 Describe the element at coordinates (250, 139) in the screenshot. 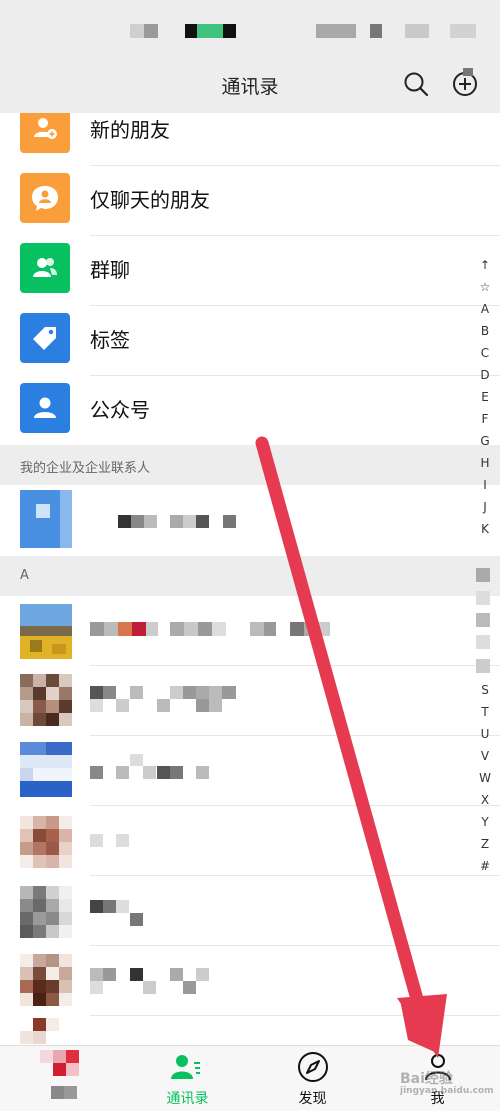

I see `new-friends-row: 新的朋友` at that location.